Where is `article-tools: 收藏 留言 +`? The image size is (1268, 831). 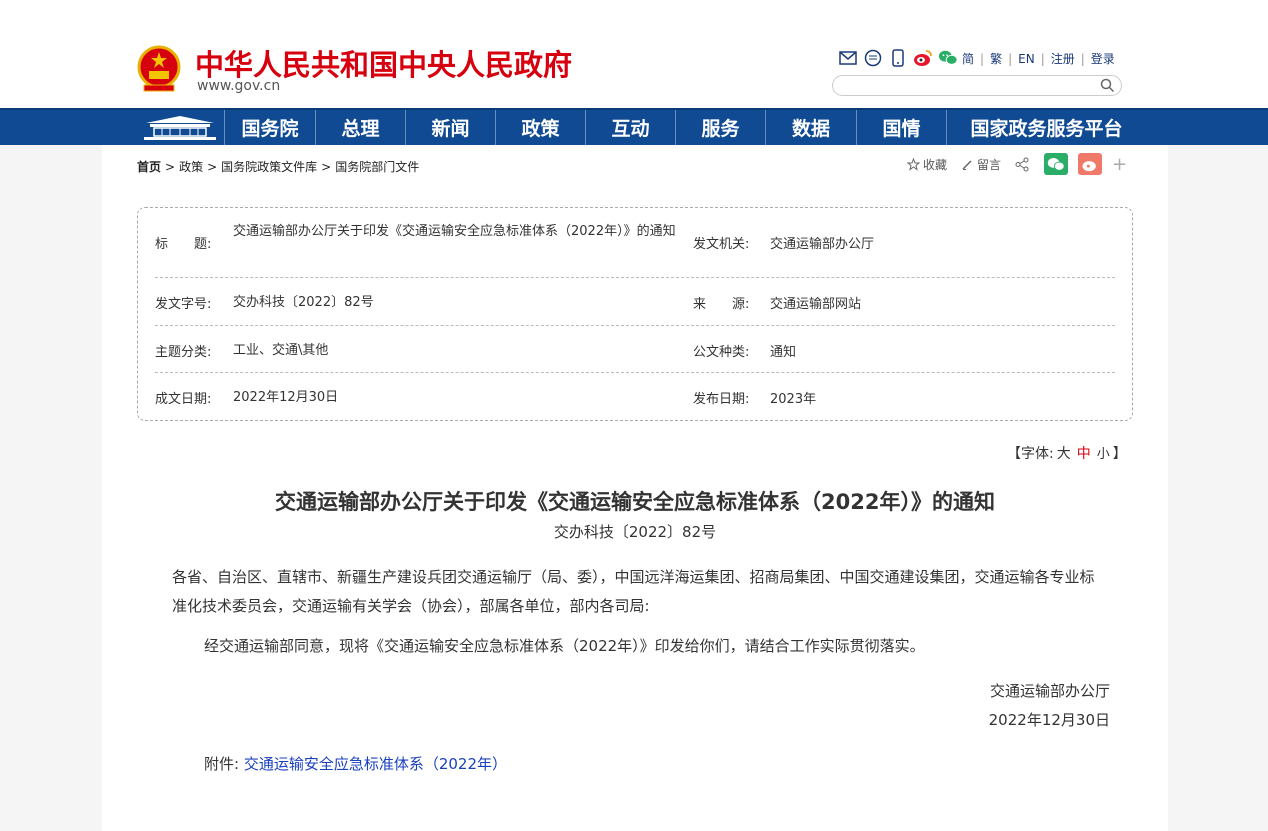
article-tools: 收藏 留言 + is located at coordinates (1017, 164).